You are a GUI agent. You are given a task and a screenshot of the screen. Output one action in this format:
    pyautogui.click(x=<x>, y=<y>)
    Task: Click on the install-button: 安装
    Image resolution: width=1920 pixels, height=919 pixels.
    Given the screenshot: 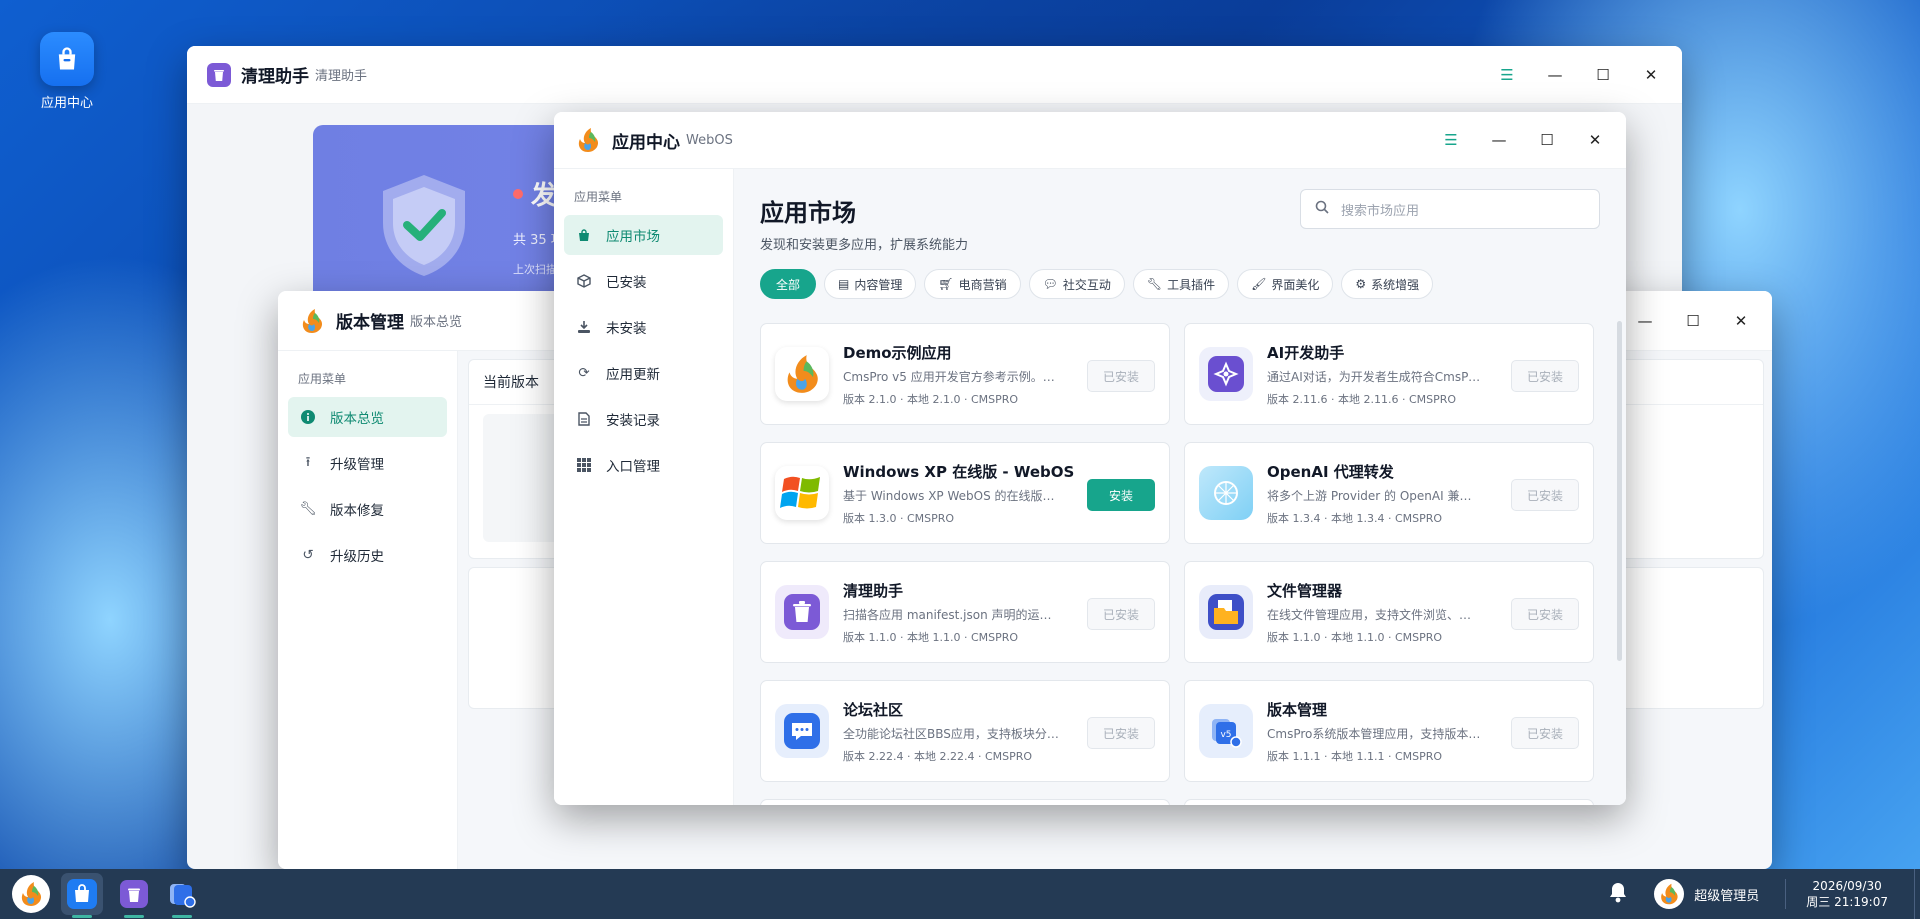 What is the action you would take?
    pyautogui.click(x=1121, y=495)
    